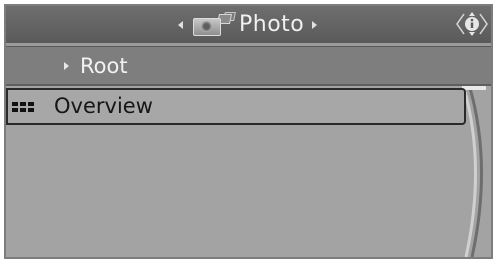  I want to click on title-group: Photo, so click(248, 24).